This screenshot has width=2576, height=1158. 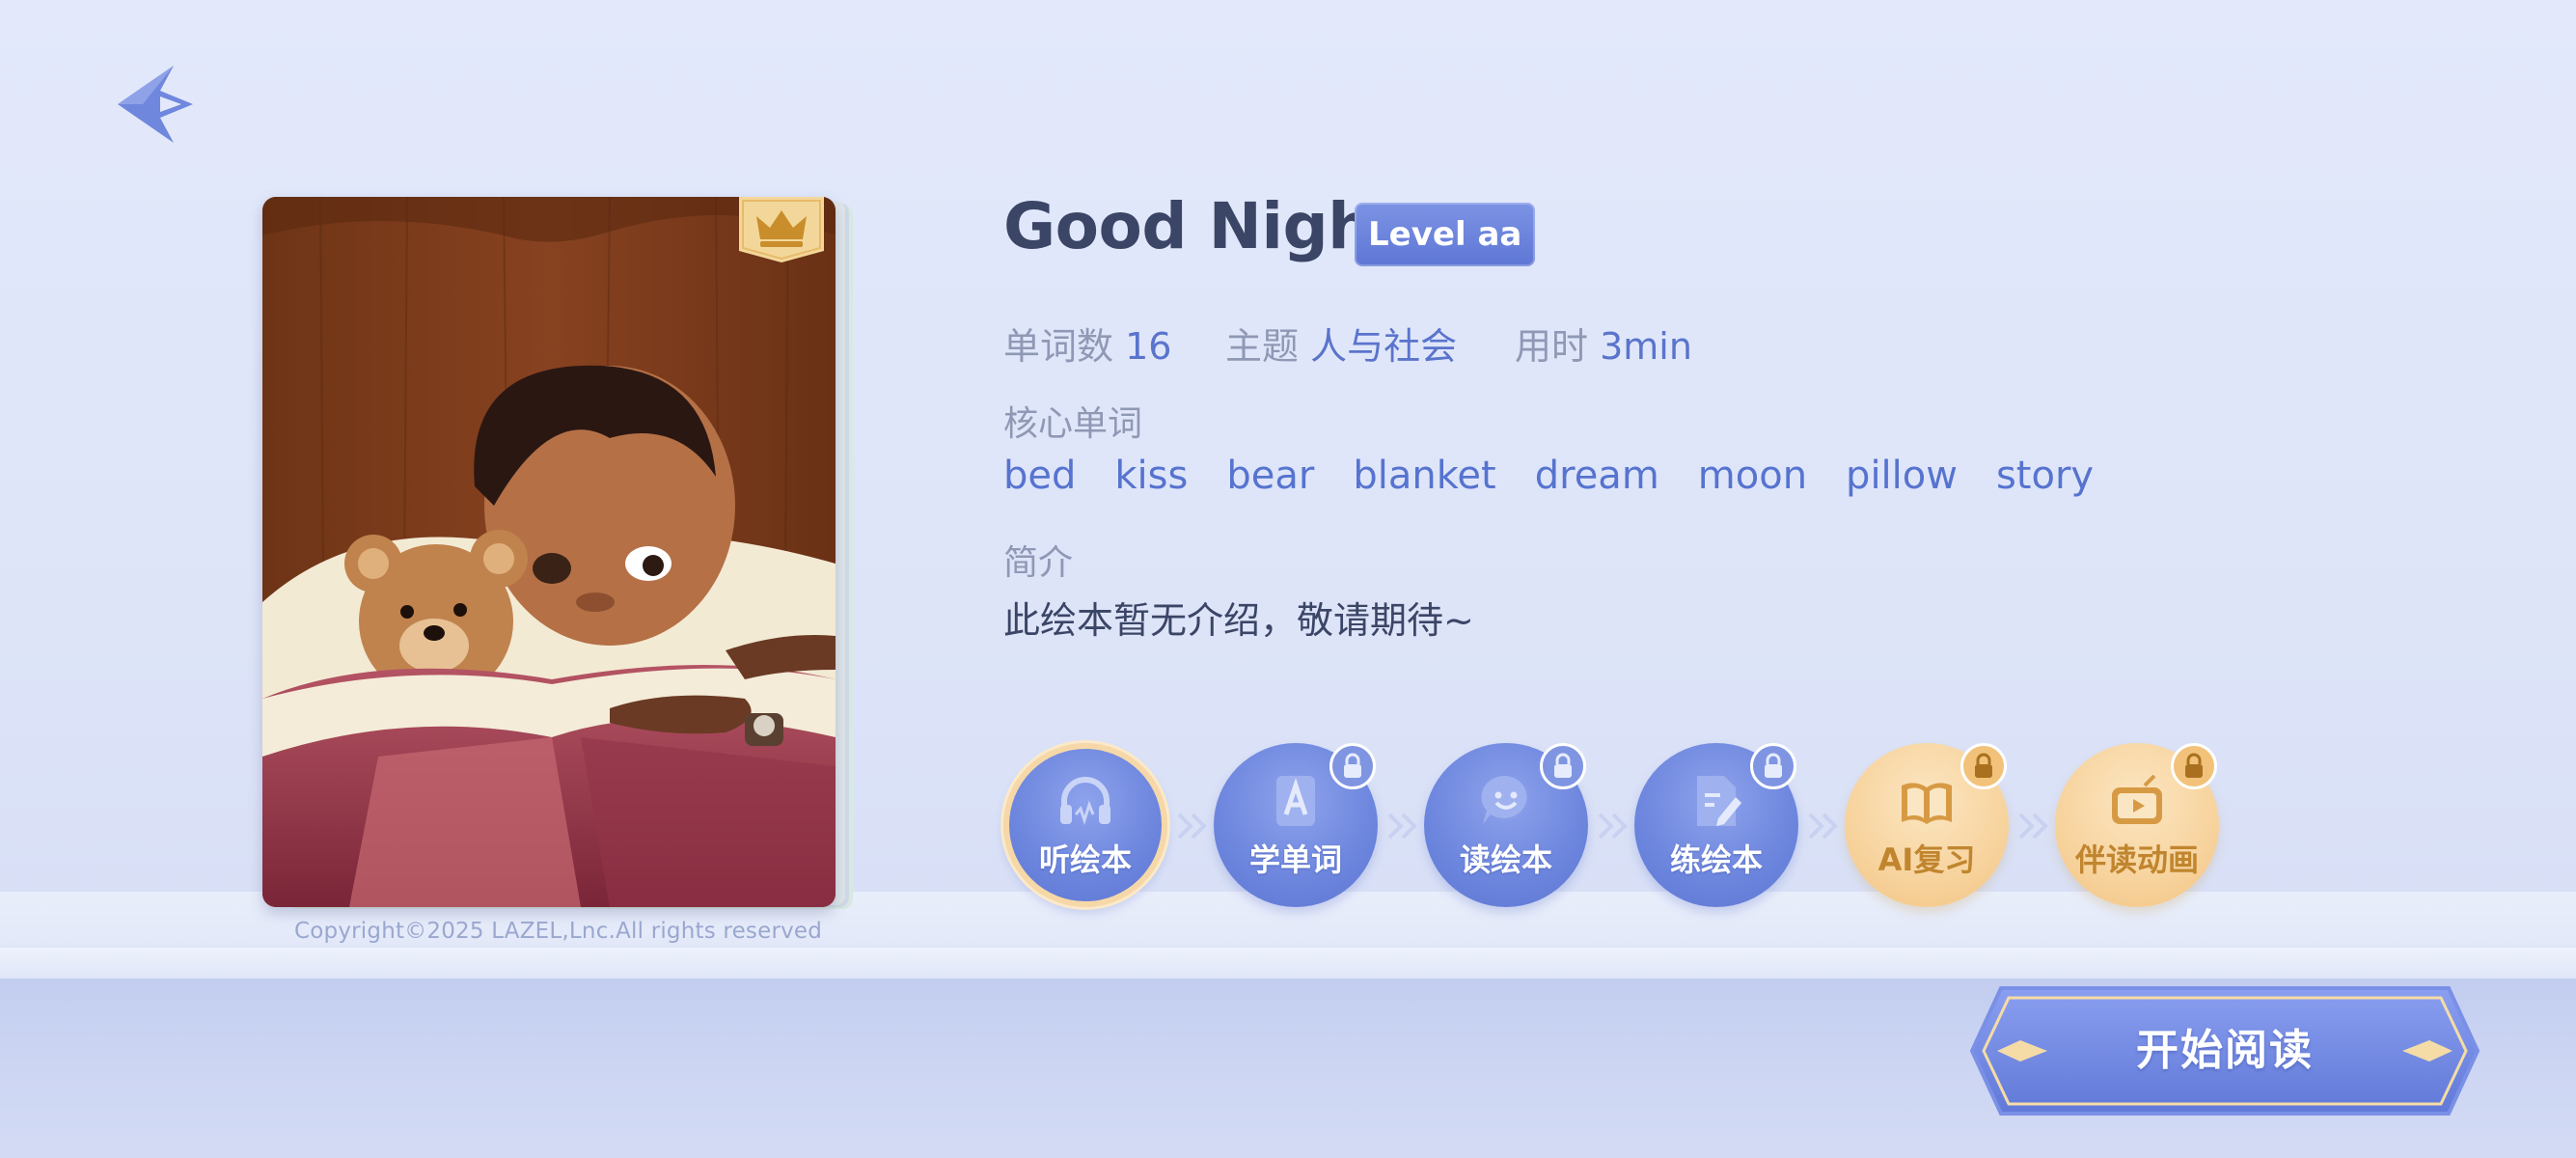 What do you see at coordinates (549, 552) in the screenshot?
I see `book-cover-illustration` at bounding box center [549, 552].